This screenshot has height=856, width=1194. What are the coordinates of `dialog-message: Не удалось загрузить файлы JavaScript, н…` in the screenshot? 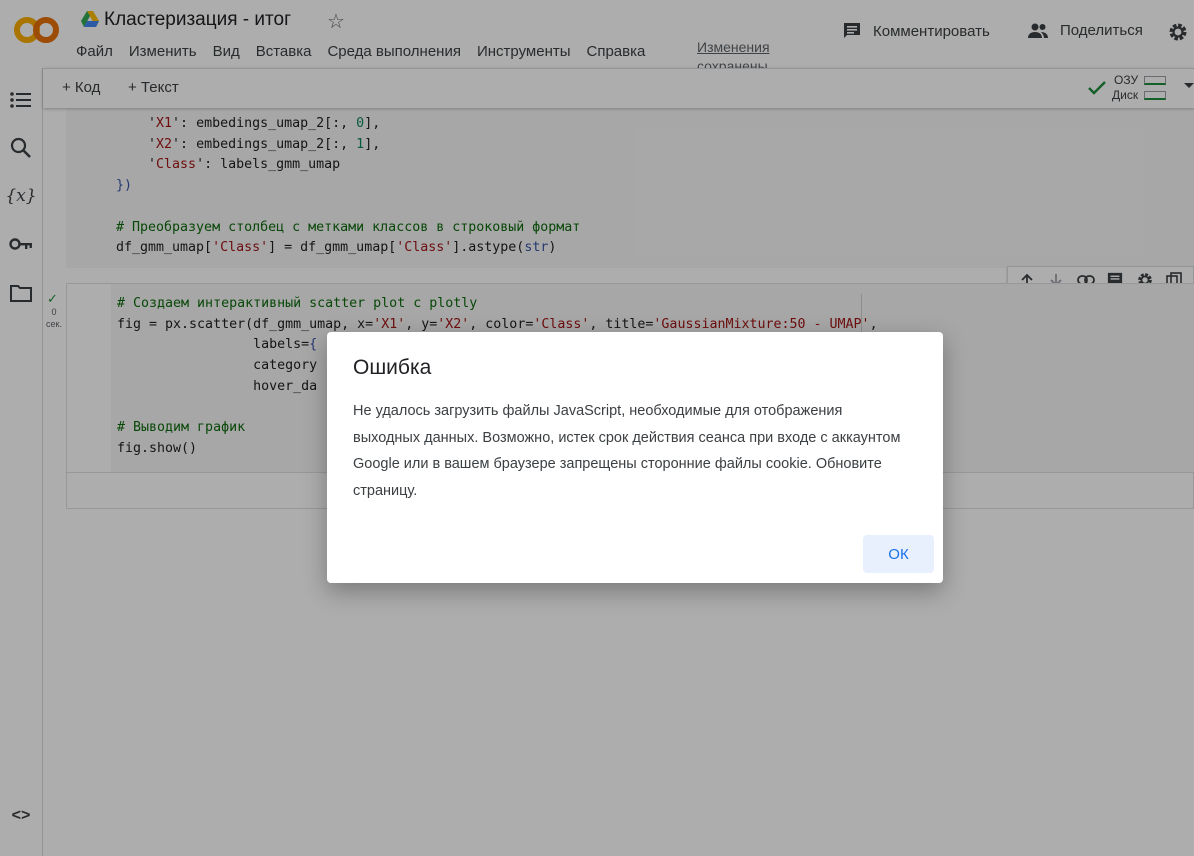 It's located at (627, 451).